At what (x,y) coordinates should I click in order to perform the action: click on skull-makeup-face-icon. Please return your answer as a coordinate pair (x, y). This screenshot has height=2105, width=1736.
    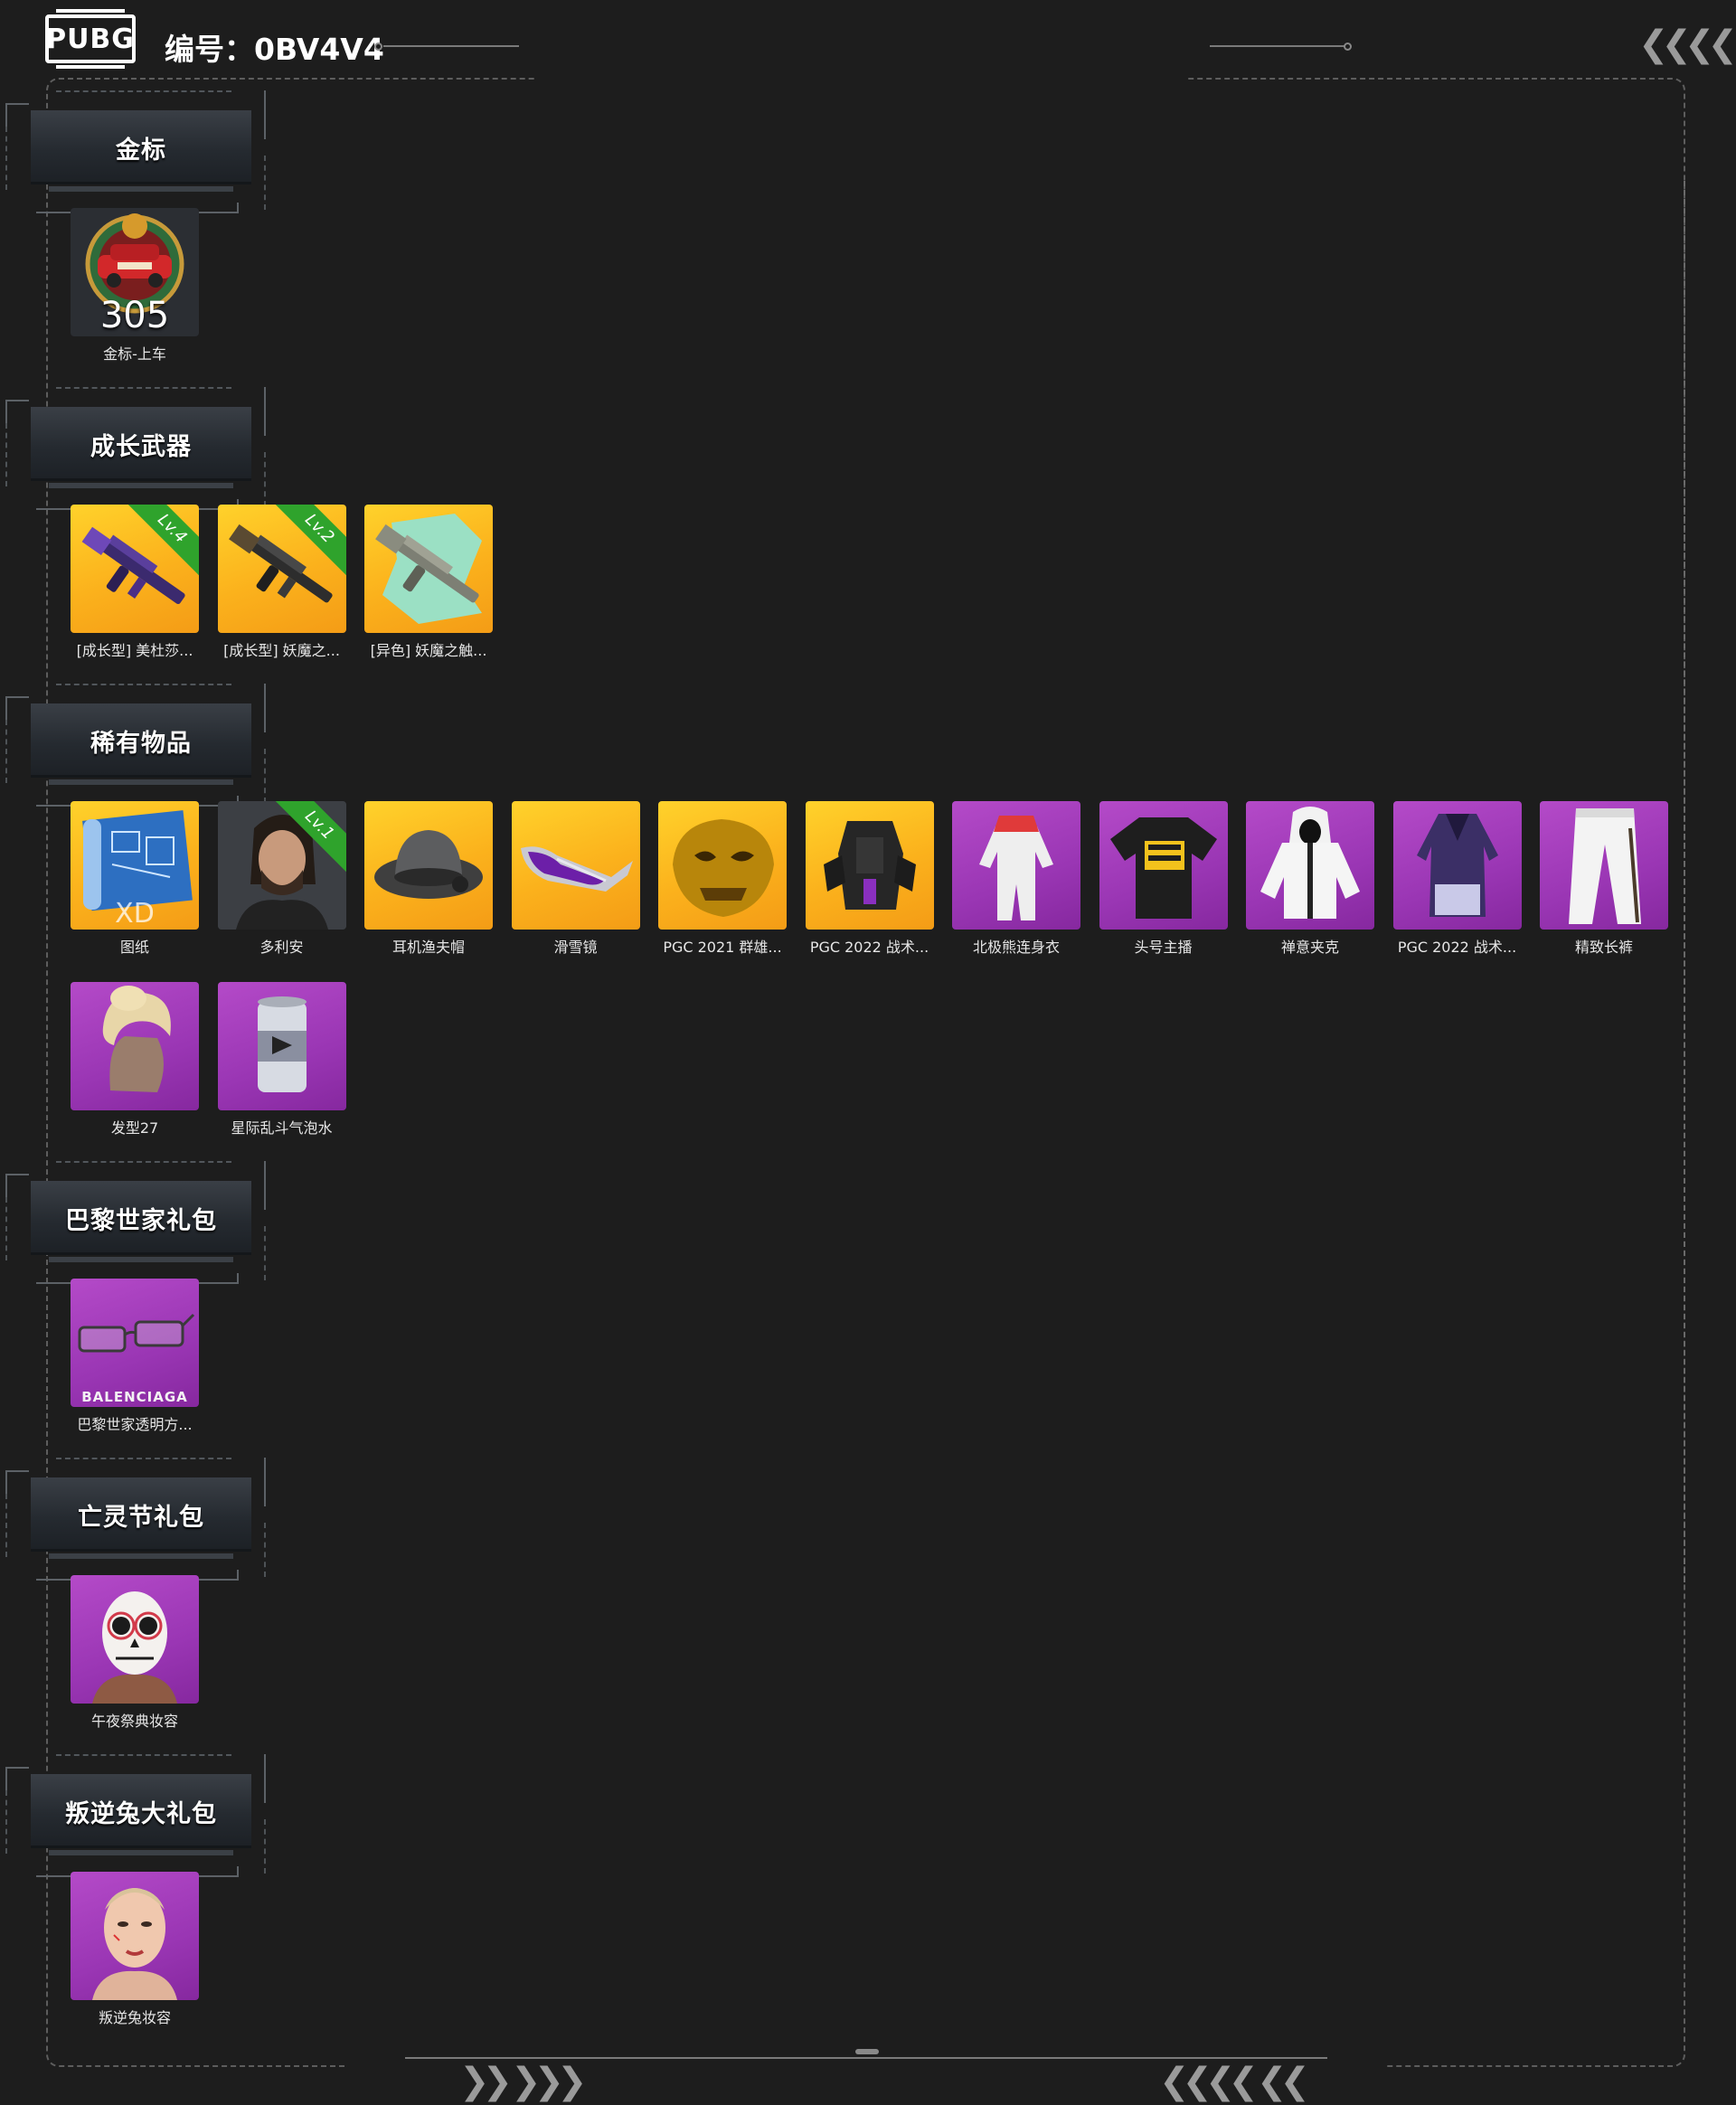
    Looking at the image, I should click on (135, 1639).